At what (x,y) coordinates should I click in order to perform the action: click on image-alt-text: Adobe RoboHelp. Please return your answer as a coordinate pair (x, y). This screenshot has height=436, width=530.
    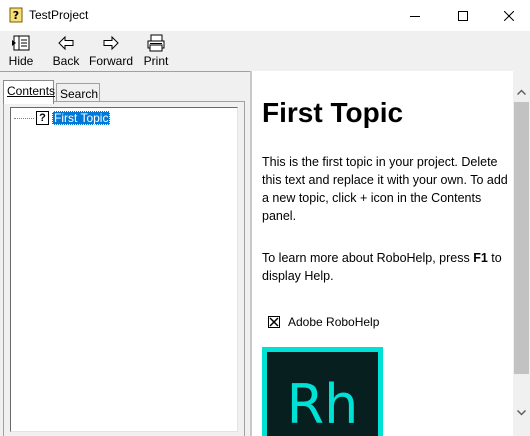
    Looking at the image, I should click on (334, 322).